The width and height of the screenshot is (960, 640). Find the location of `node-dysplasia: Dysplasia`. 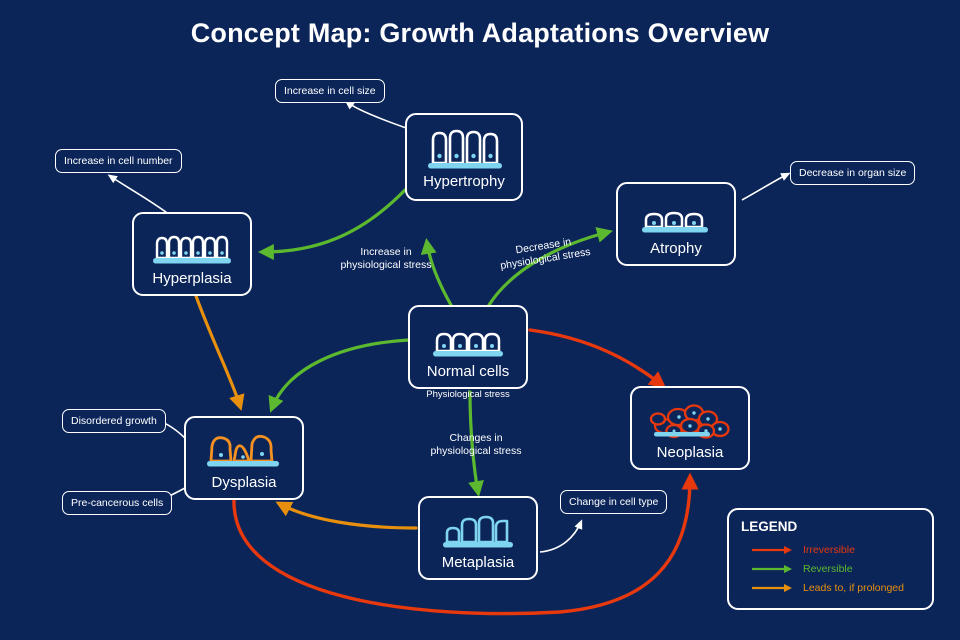

node-dysplasia: Dysplasia is located at coordinates (244, 458).